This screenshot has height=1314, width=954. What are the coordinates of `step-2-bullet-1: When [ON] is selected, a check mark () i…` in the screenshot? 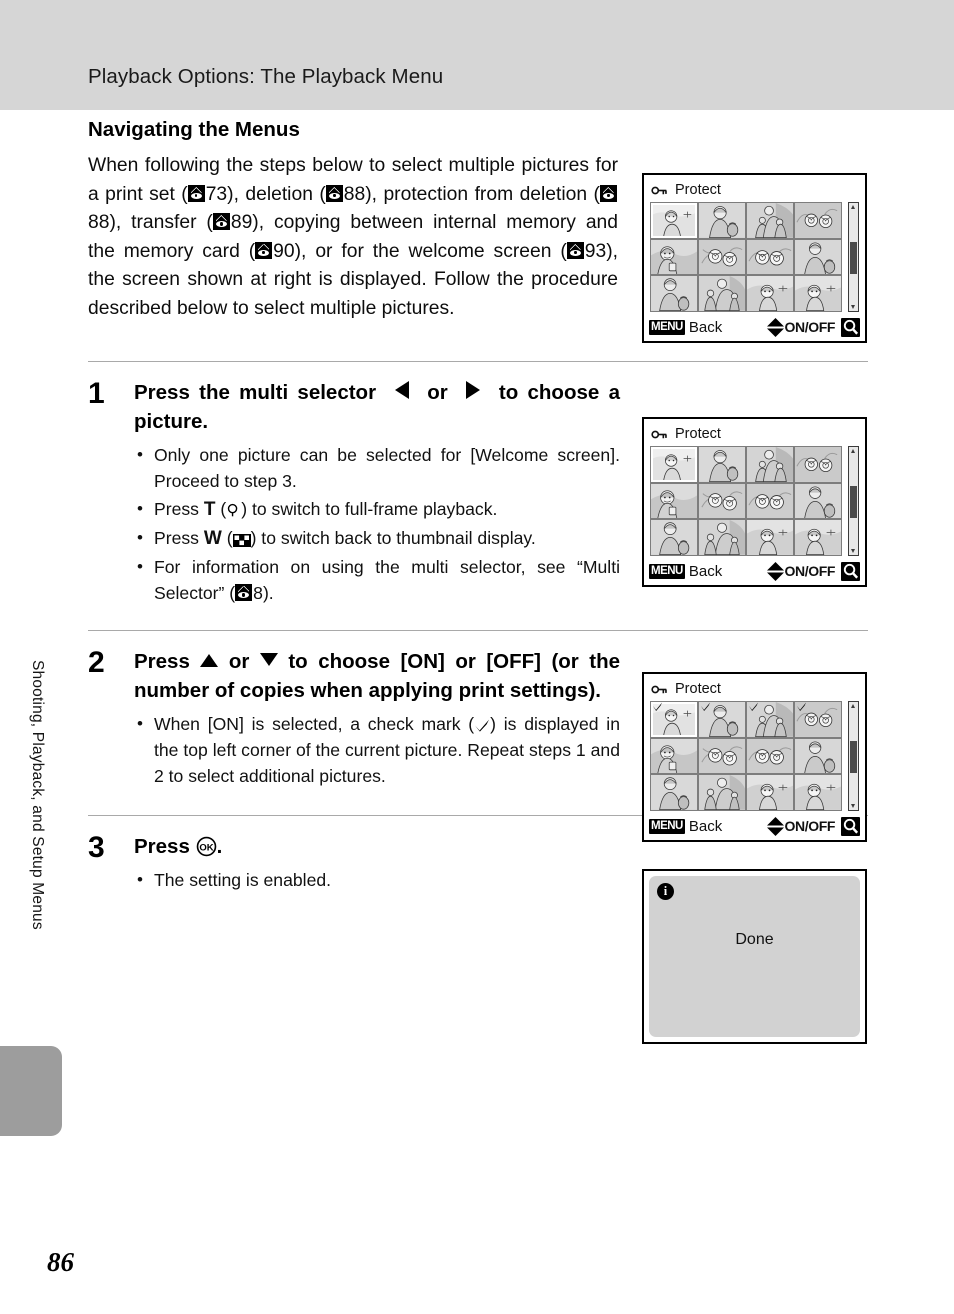 It's located at (377, 750).